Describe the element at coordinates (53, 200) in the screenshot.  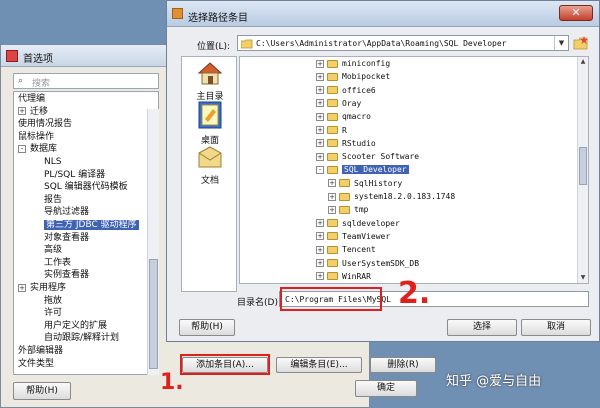
I see `preferences-tree-item: 报告` at that location.